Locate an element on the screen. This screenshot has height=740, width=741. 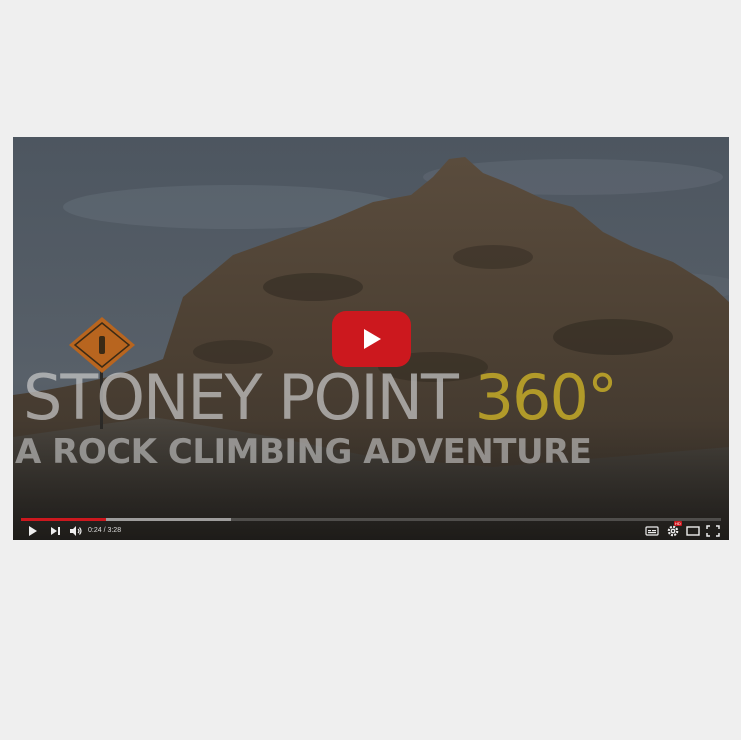
fullscreen-icon is located at coordinates (713, 531).